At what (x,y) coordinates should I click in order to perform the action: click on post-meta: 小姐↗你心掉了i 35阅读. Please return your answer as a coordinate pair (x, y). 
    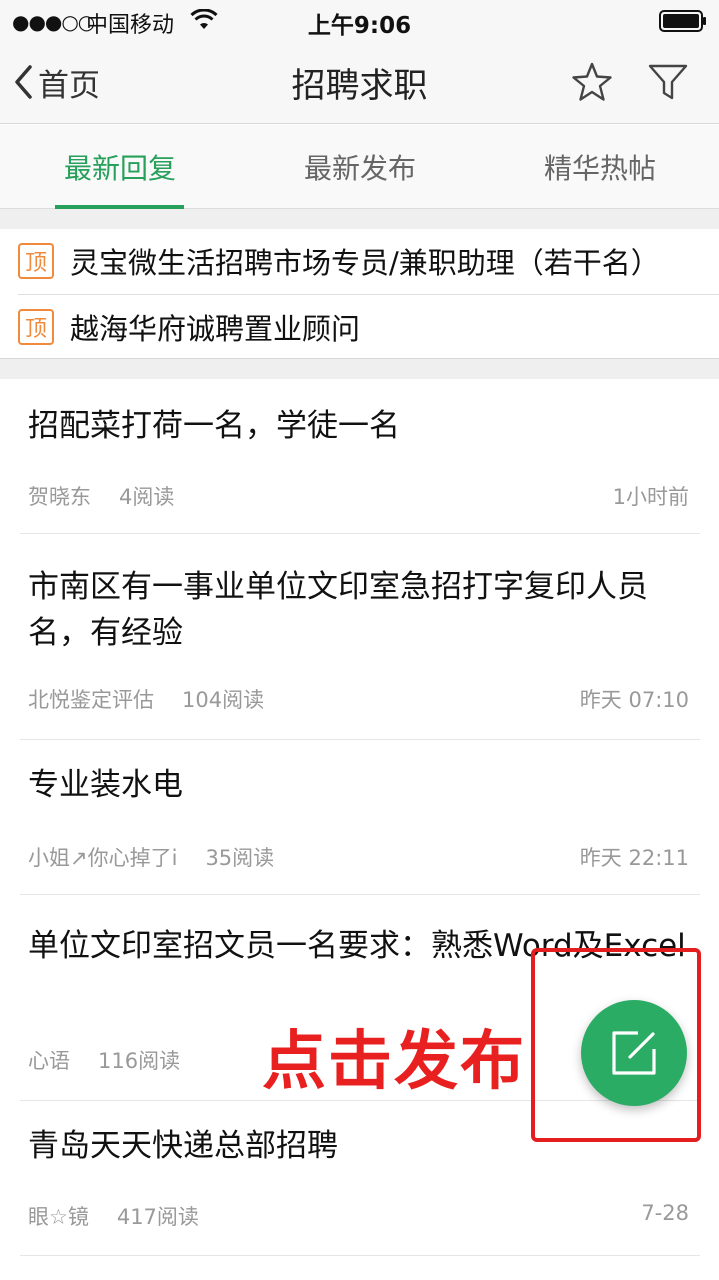
    Looking at the image, I should click on (151, 857).